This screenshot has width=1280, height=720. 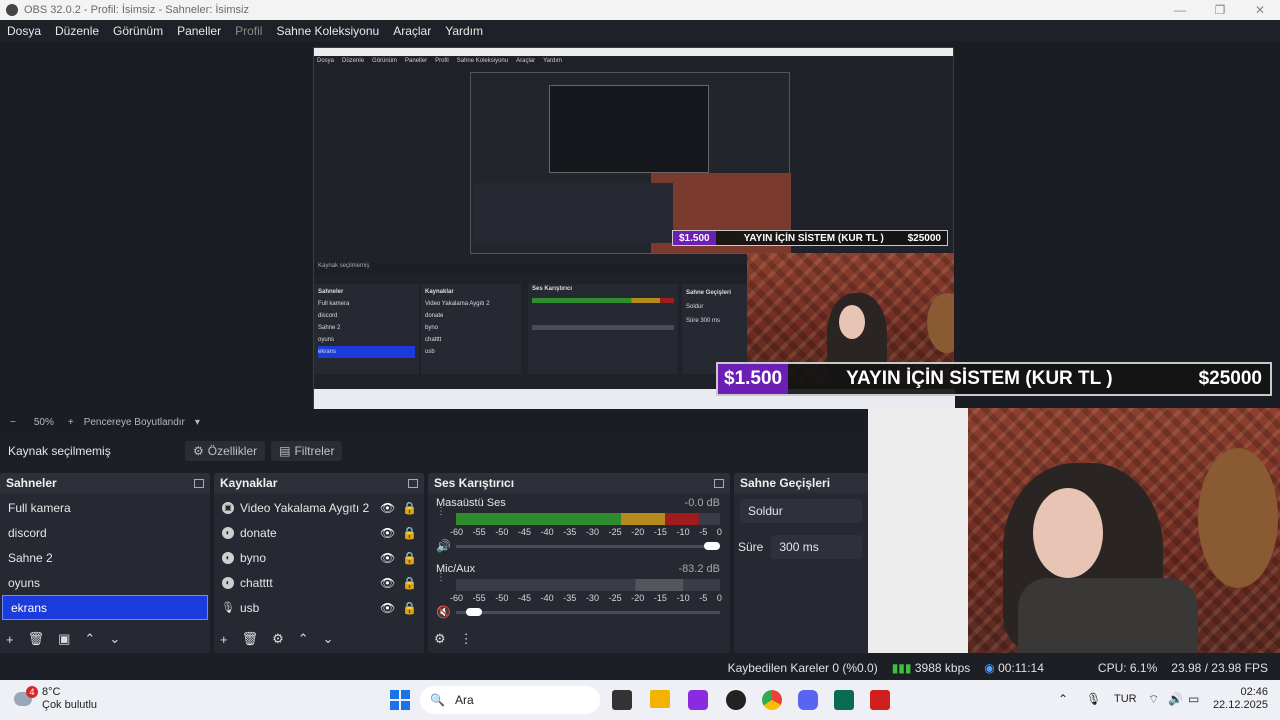 What do you see at coordinates (931, 668) in the screenshot?
I see `bitrate: ▮▮▮ 3988 kbps` at bounding box center [931, 668].